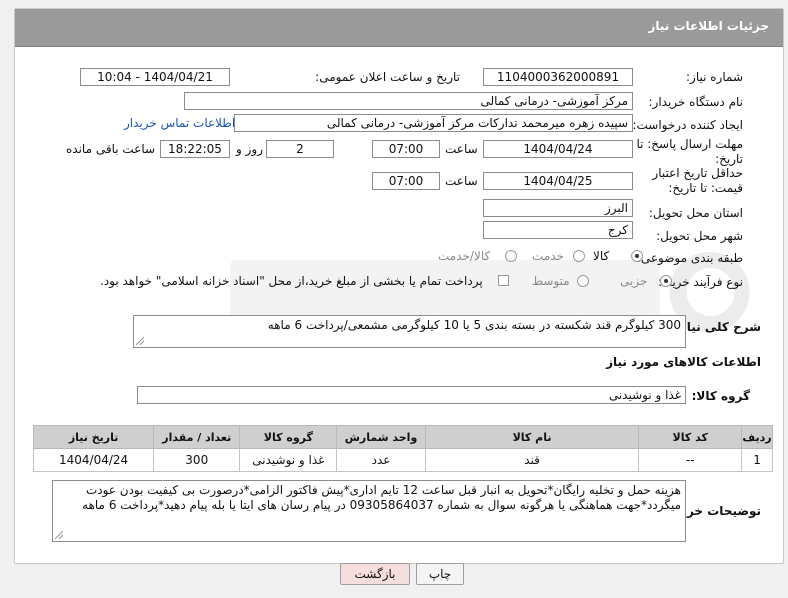 The image size is (788, 598). Describe the element at coordinates (637, 256) in the screenshot. I see `category-radio-goods` at that location.